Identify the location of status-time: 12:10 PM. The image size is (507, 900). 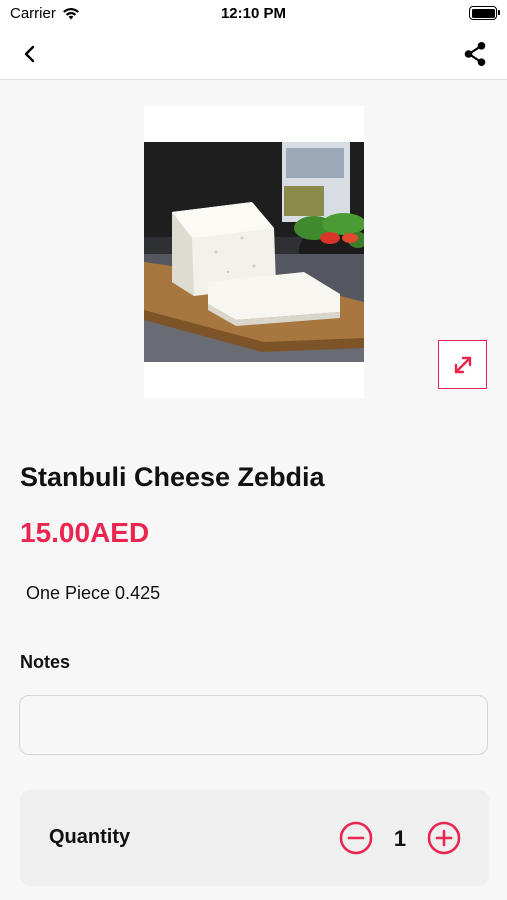
(253, 13).